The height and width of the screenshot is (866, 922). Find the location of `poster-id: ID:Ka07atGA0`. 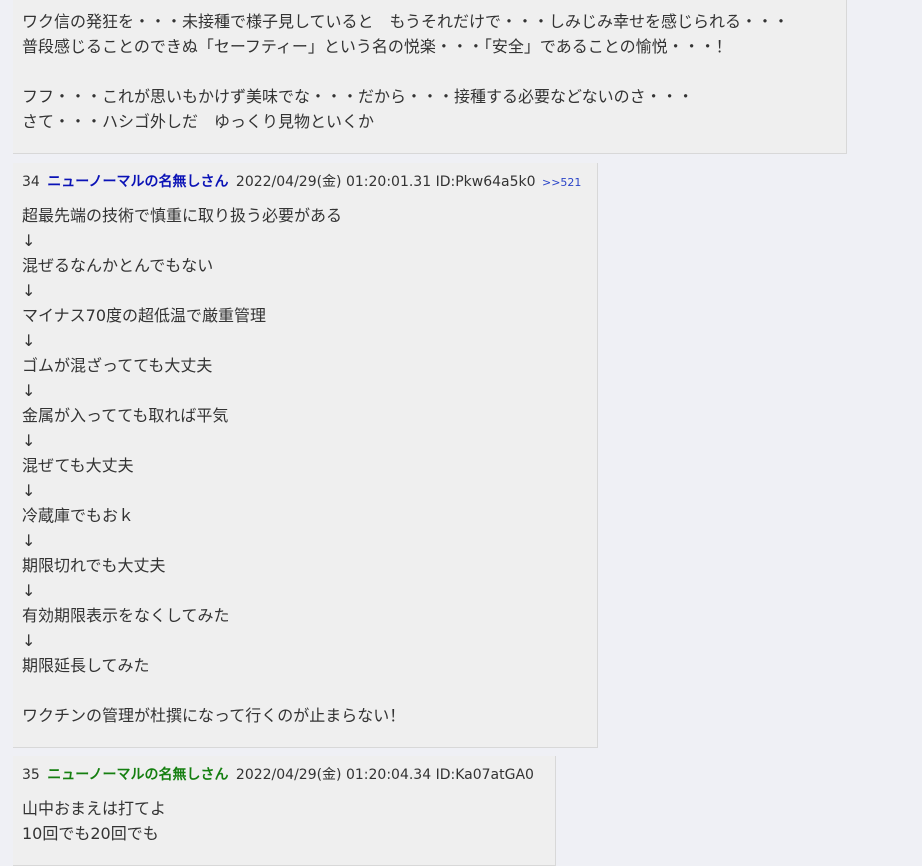

poster-id: ID:Ka07atGA0 is located at coordinates (485, 775).